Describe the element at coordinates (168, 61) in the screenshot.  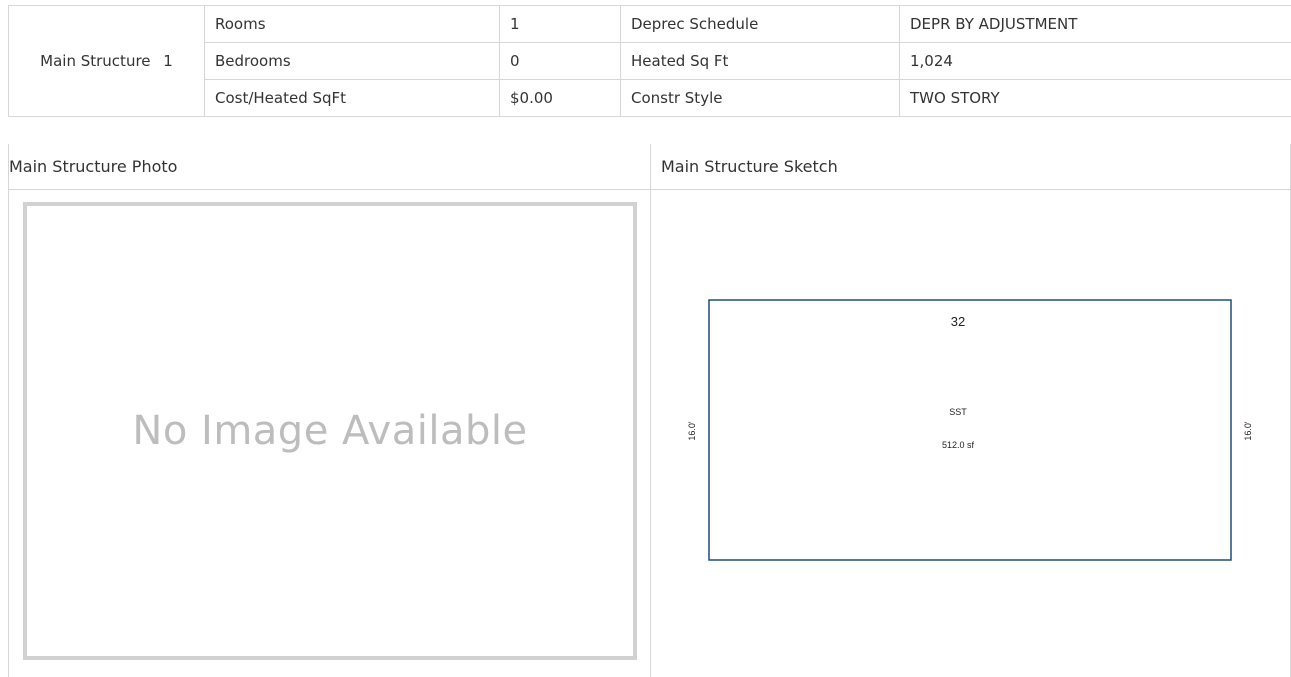
I see `main-structure-number: 1` at that location.